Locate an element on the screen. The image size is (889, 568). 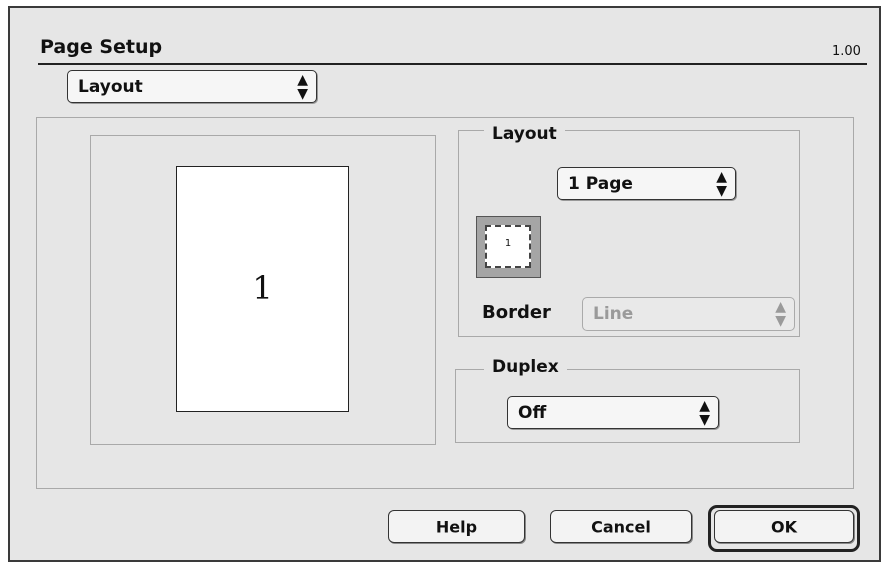
title-divider is located at coordinates (452, 64).